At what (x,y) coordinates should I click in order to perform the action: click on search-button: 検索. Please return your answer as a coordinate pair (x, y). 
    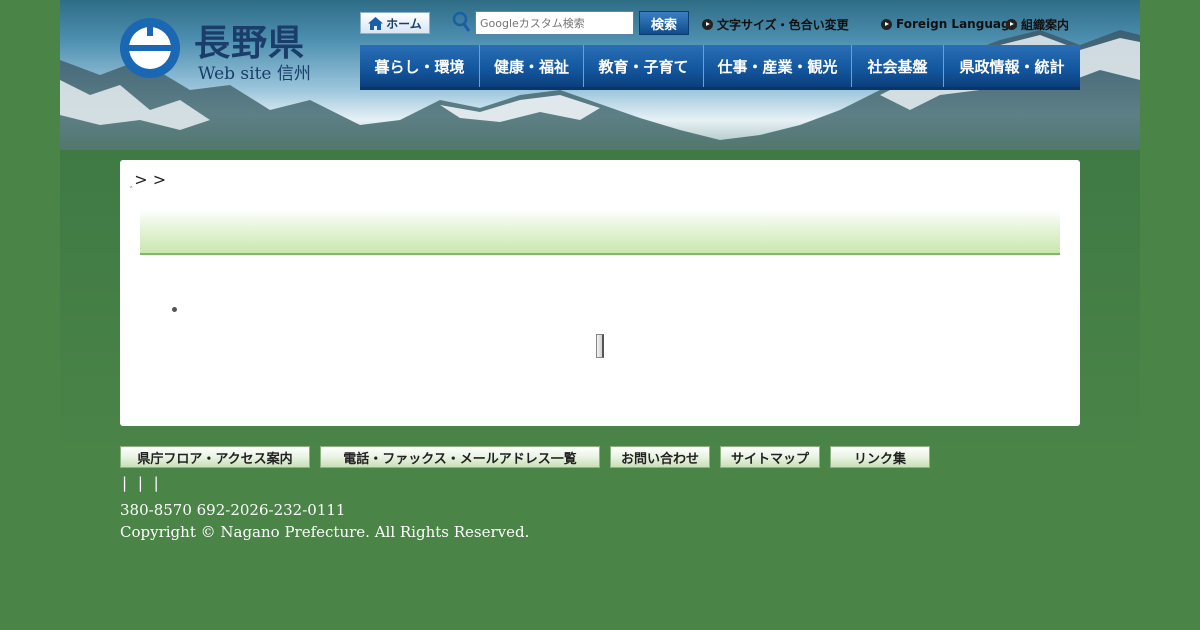
    Looking at the image, I should click on (664, 23).